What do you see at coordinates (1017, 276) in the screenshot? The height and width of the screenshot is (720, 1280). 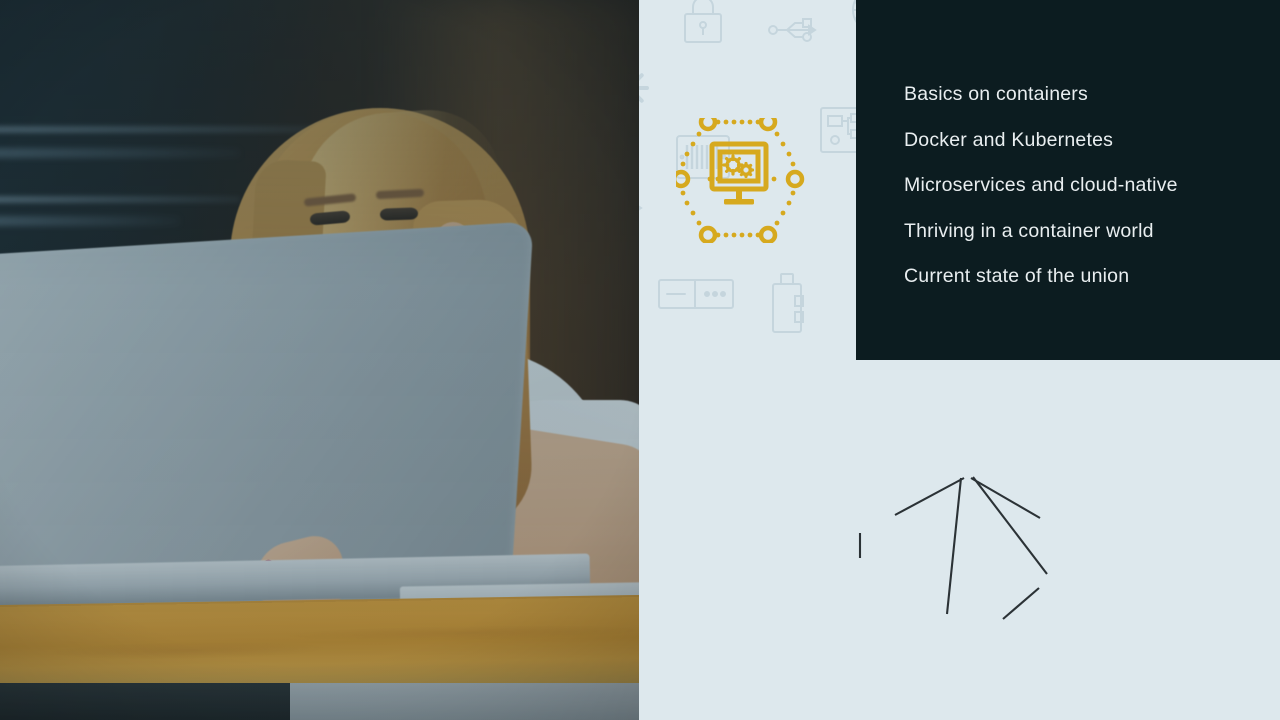 I see `agenda-item-current-state-of-the-union: Current state of the union` at bounding box center [1017, 276].